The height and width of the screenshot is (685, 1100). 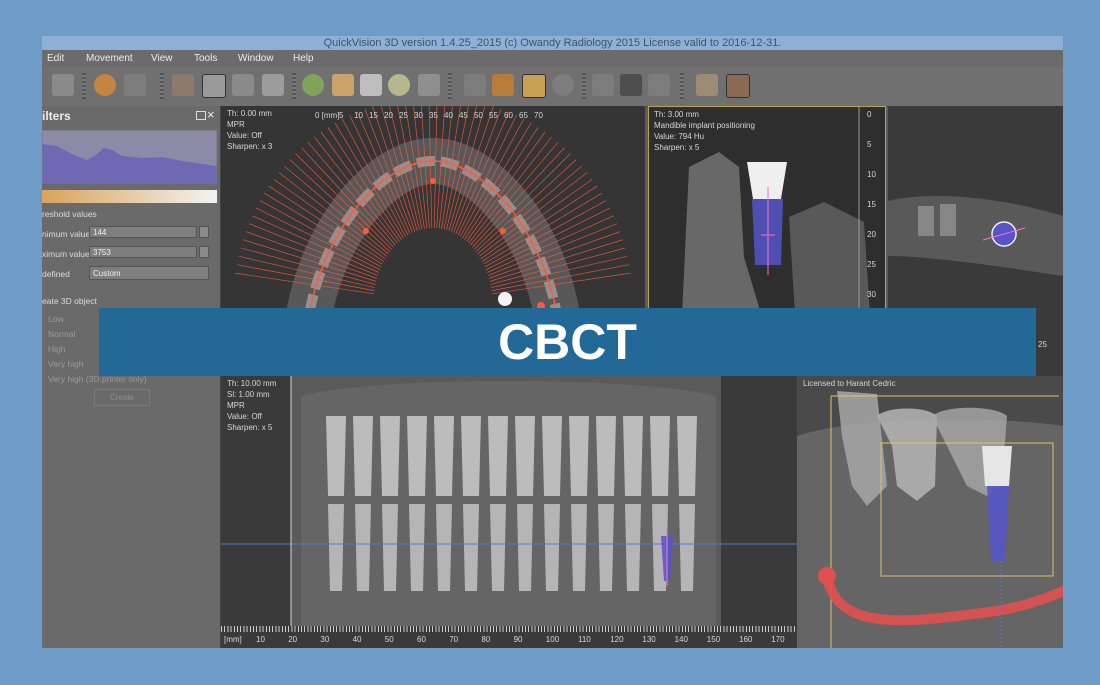 What do you see at coordinates (205, 58) in the screenshot?
I see `menu-tools: Tools` at bounding box center [205, 58].